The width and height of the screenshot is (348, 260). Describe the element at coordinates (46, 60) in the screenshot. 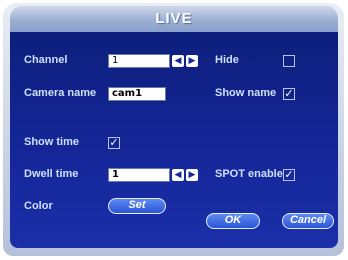

I see `channel-label: Channel` at that location.